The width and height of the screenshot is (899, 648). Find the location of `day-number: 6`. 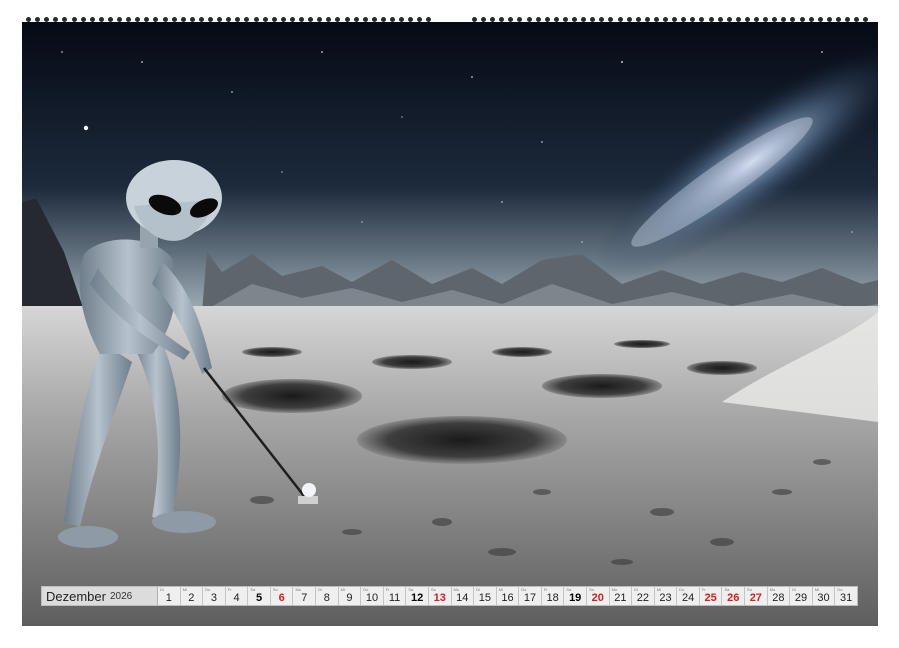

day-number: 6 is located at coordinates (281, 598).